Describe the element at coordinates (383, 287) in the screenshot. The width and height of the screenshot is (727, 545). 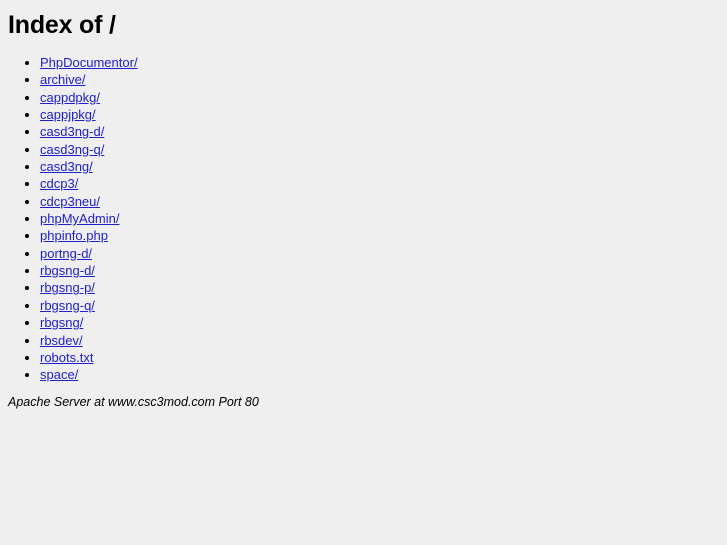
I see `list-item: rbgsng-p/` at that location.